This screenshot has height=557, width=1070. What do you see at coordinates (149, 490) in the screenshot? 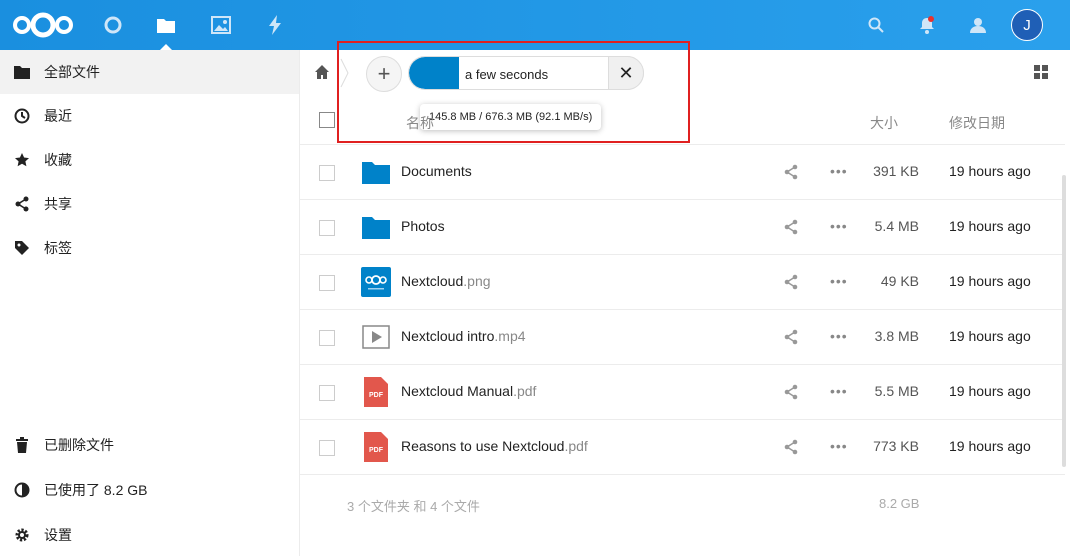
I see `sidebar-item-quota: 已使用了 8.2 GB` at bounding box center [149, 490].